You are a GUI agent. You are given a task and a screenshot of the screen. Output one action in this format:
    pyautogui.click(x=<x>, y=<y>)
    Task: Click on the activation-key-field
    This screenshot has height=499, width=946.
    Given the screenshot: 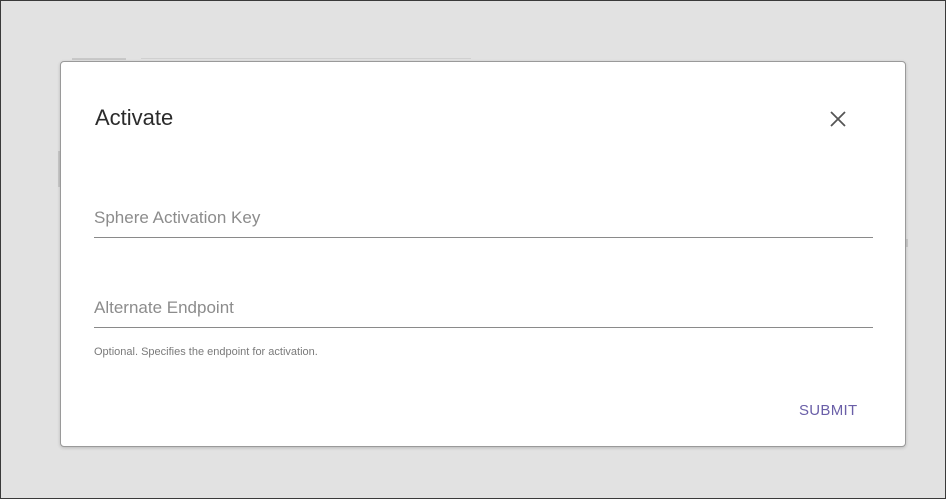 What is the action you would take?
    pyautogui.click(x=483, y=223)
    